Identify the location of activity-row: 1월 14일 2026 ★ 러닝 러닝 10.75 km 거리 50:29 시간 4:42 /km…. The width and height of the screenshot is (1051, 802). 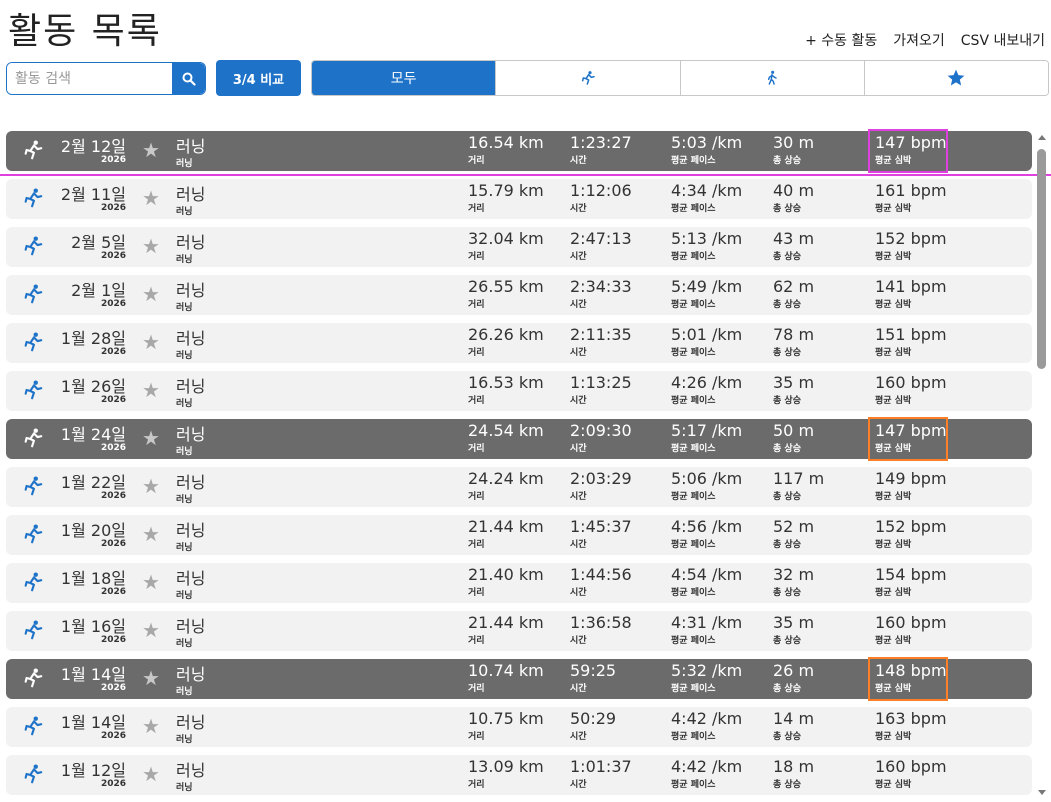
(519, 727).